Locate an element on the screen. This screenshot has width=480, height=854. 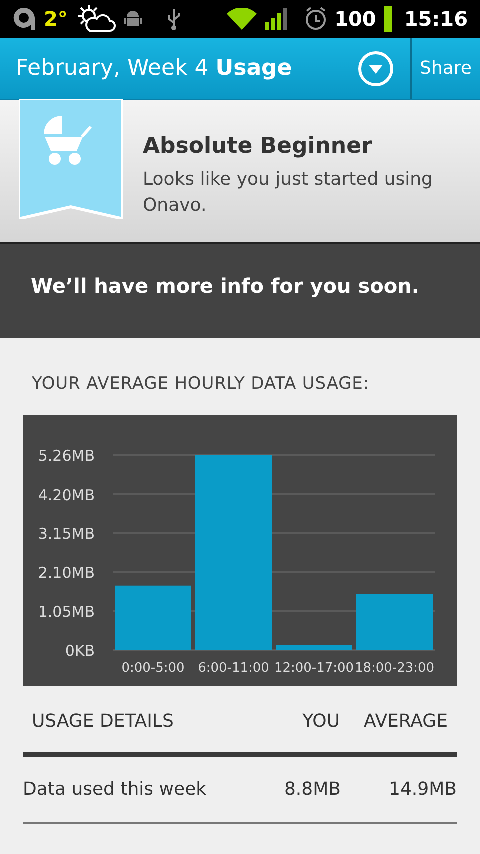
usb-icon is located at coordinates (174, 19).